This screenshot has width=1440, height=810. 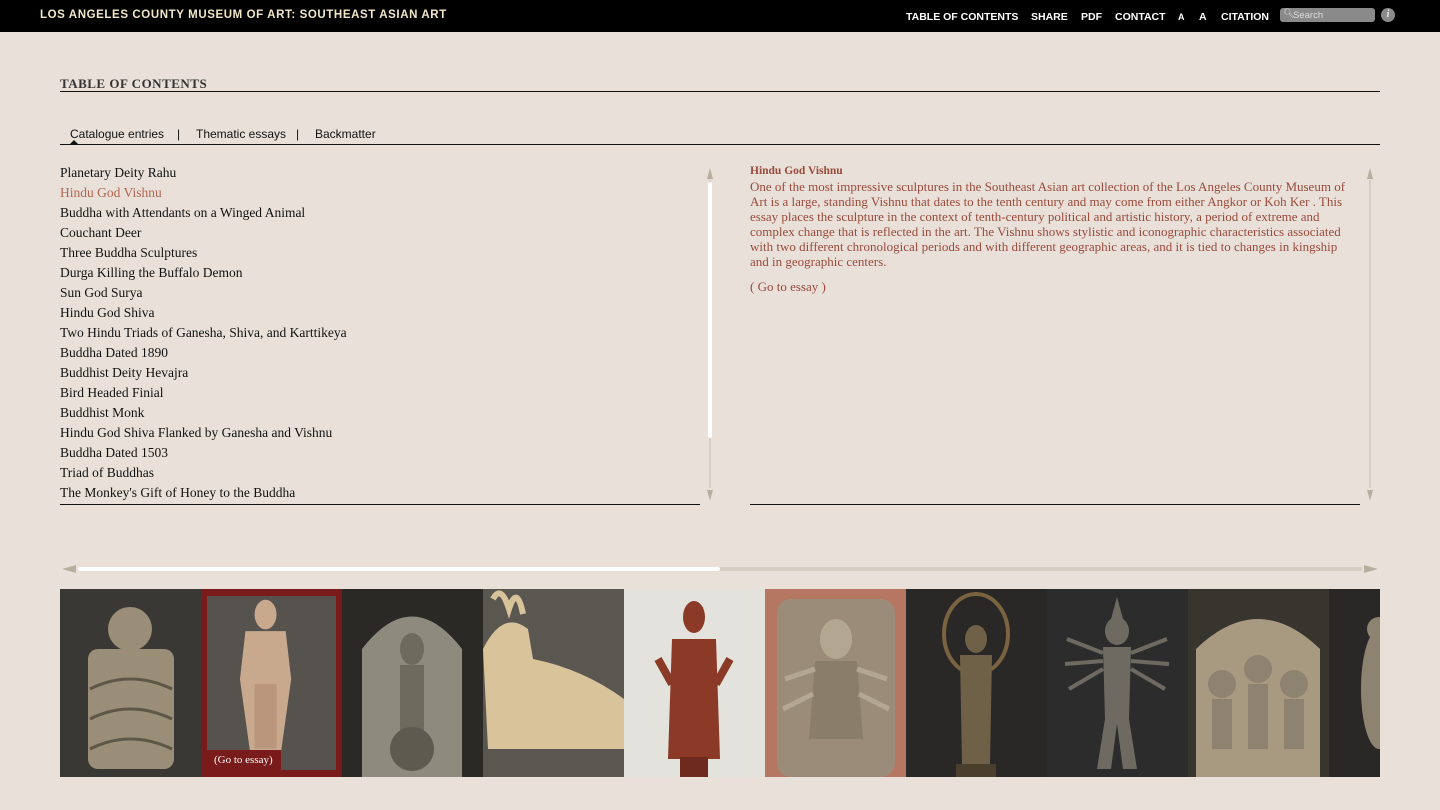 What do you see at coordinates (203, 474) in the screenshot?
I see `list-item: Triad of Buddhas` at bounding box center [203, 474].